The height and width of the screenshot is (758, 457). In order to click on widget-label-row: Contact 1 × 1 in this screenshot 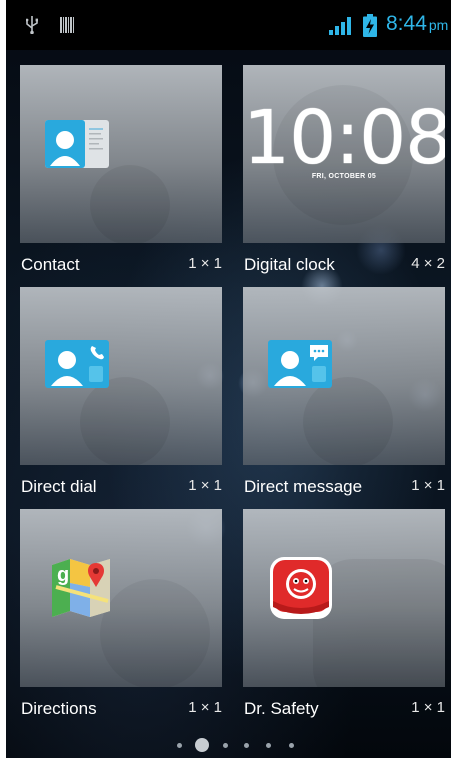, I will do `click(131, 264)`.